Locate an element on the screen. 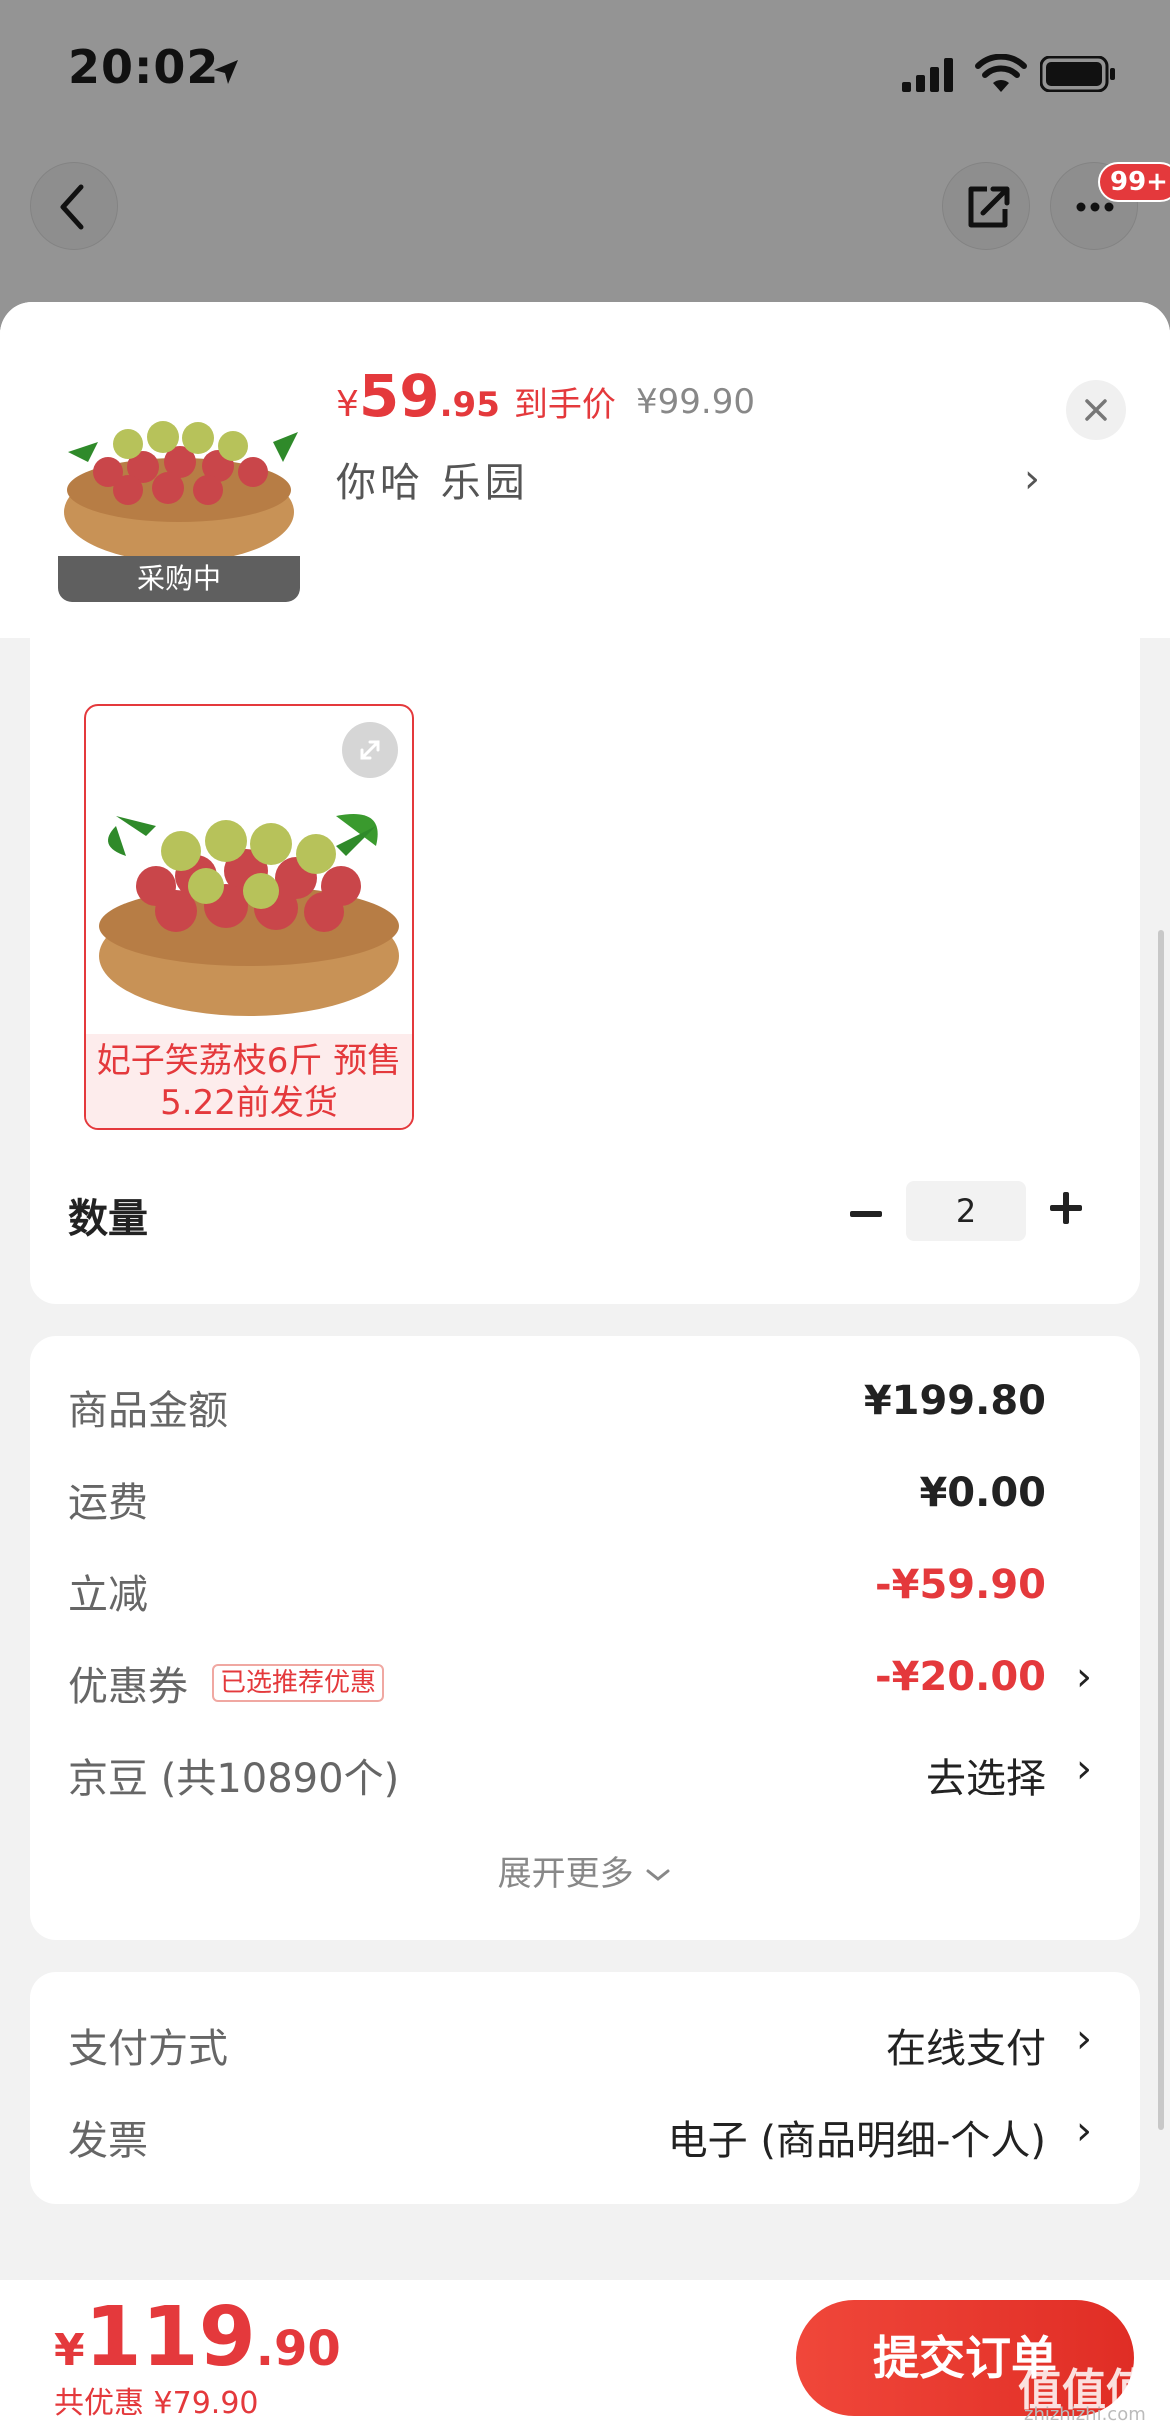 The image size is (1170, 2430). close-icon is located at coordinates (1096, 410).